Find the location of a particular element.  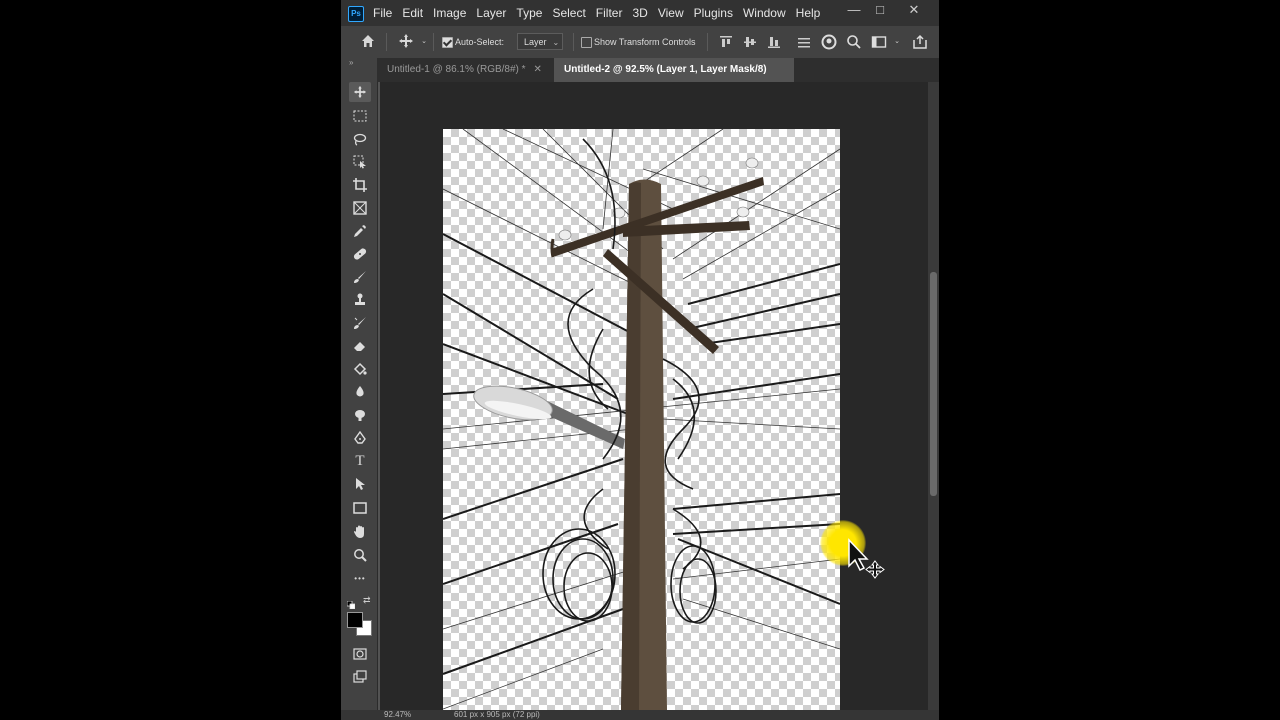

align-top-icon is located at coordinates (726, 42).